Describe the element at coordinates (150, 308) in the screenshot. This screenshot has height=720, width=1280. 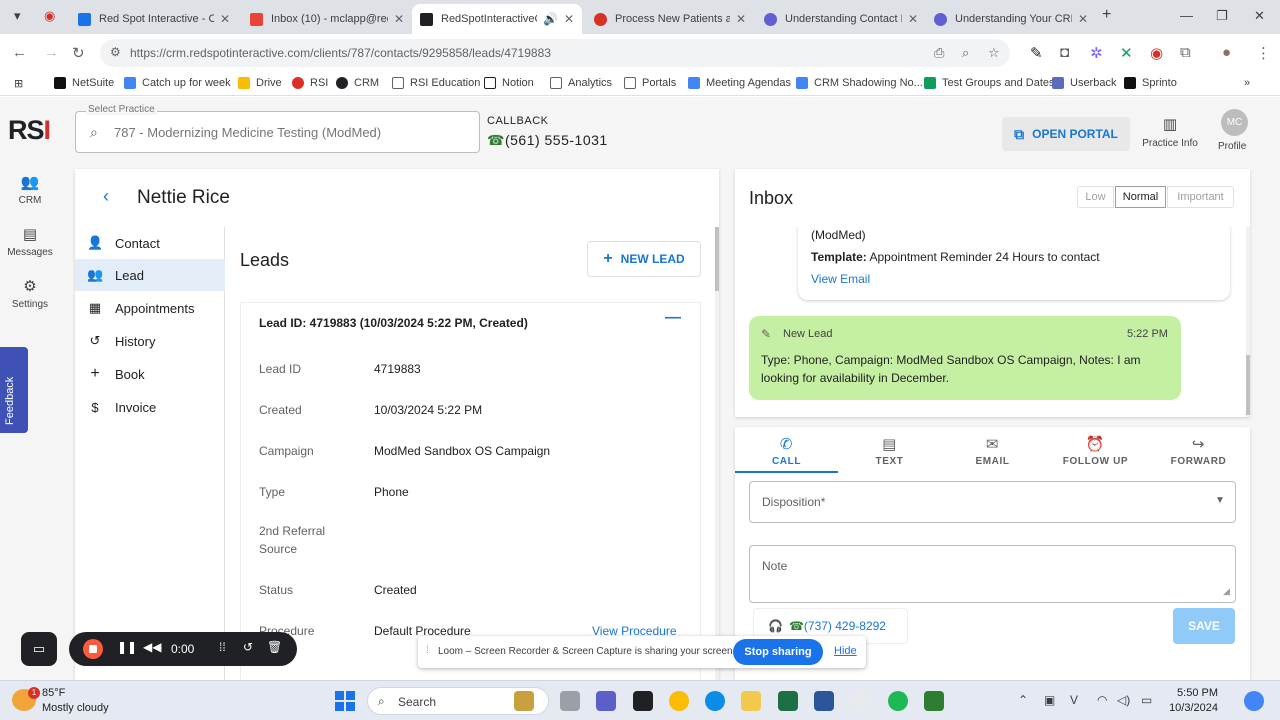
I see `nav-item-appointments: ▦ Appointments` at that location.